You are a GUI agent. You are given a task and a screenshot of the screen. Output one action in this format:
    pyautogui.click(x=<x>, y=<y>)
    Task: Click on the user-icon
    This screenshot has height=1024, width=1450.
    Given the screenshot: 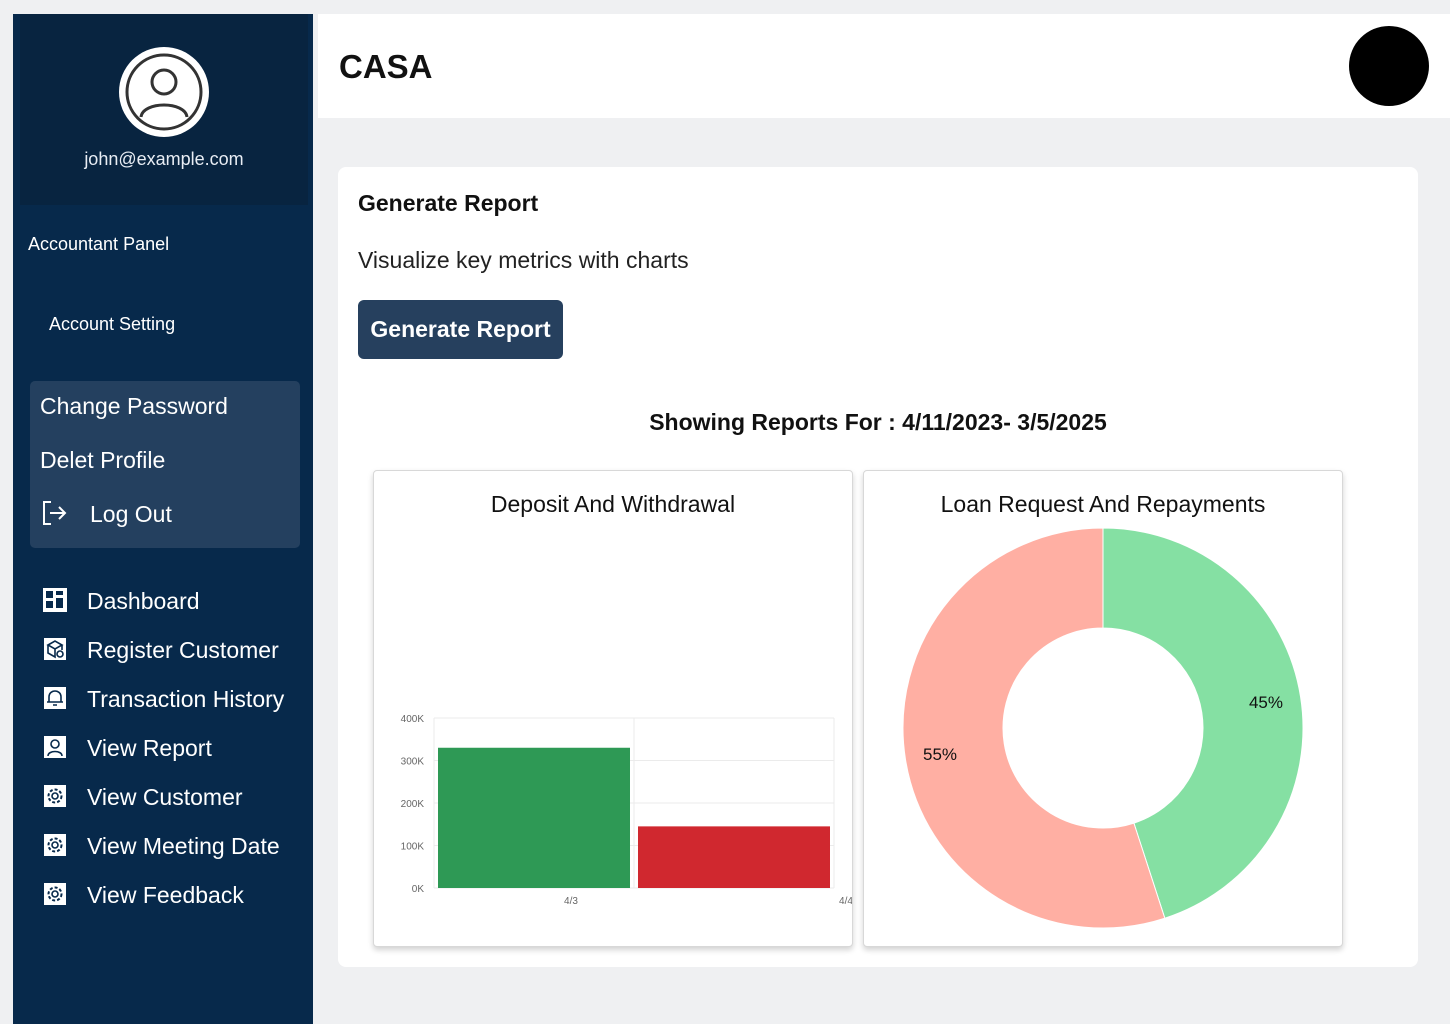 What is the action you would take?
    pyautogui.click(x=55, y=747)
    